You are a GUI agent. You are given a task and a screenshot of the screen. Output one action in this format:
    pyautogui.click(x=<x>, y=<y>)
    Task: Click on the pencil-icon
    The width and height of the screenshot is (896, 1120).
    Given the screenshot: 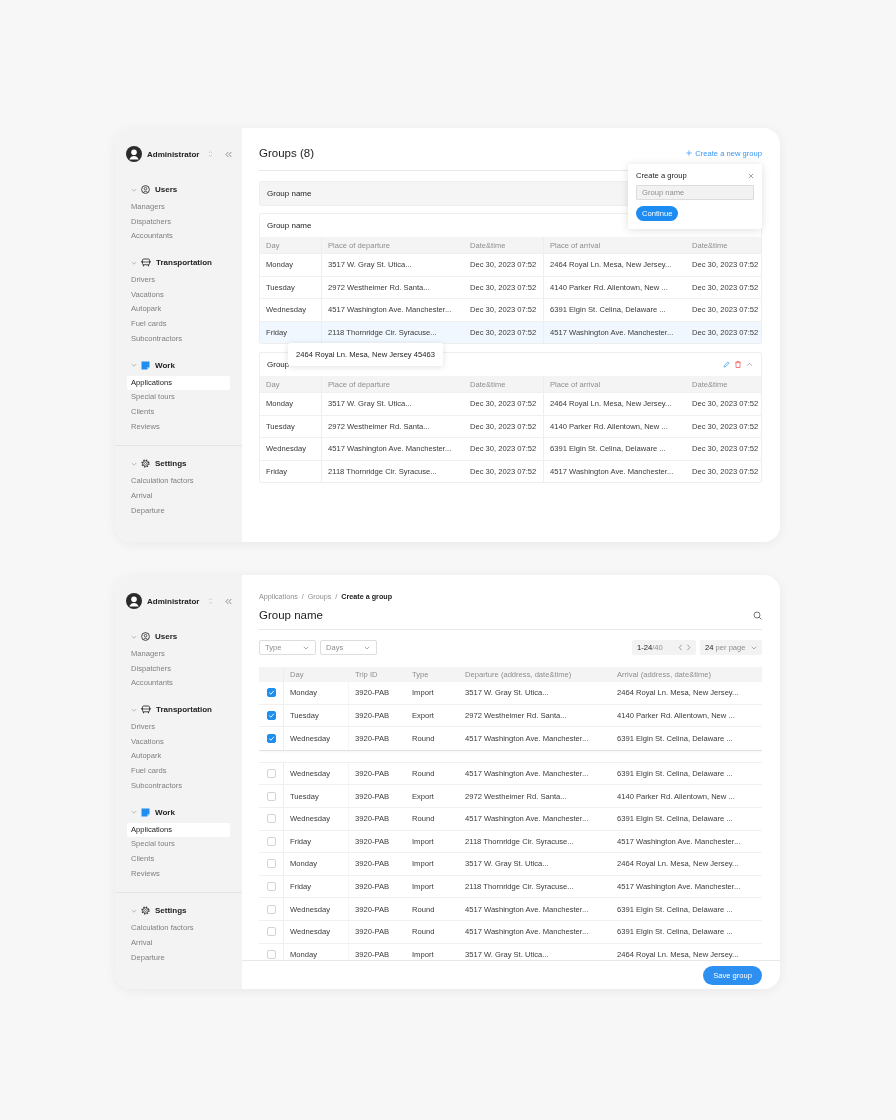 What is the action you would take?
    pyautogui.click(x=726, y=364)
    